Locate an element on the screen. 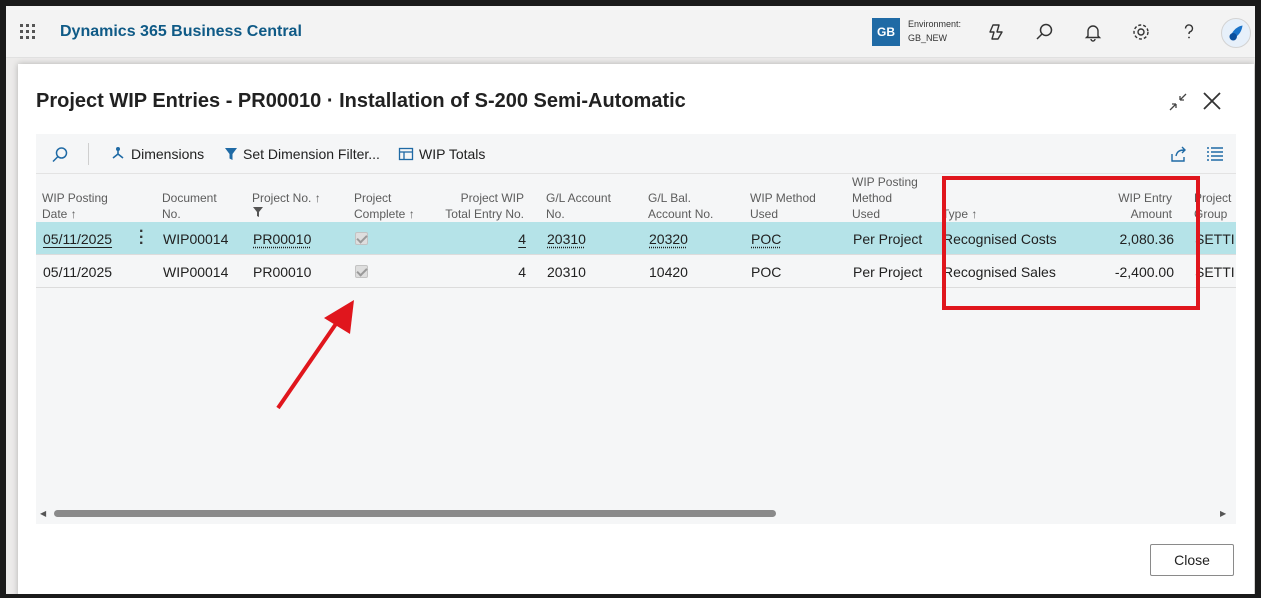 Image resolution: width=1261 pixels, height=598 pixels. share-icon is located at coordinates (1179, 154).